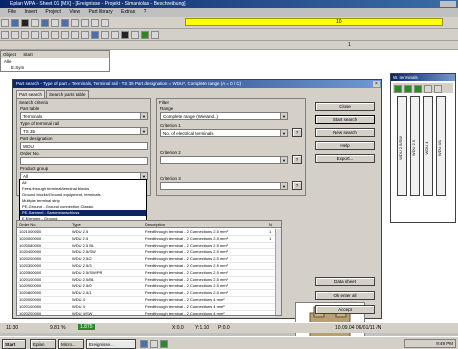 This screenshot has height=349, width=458. I want to click on tab-search-parts-table: Search parts table, so click(67, 94).